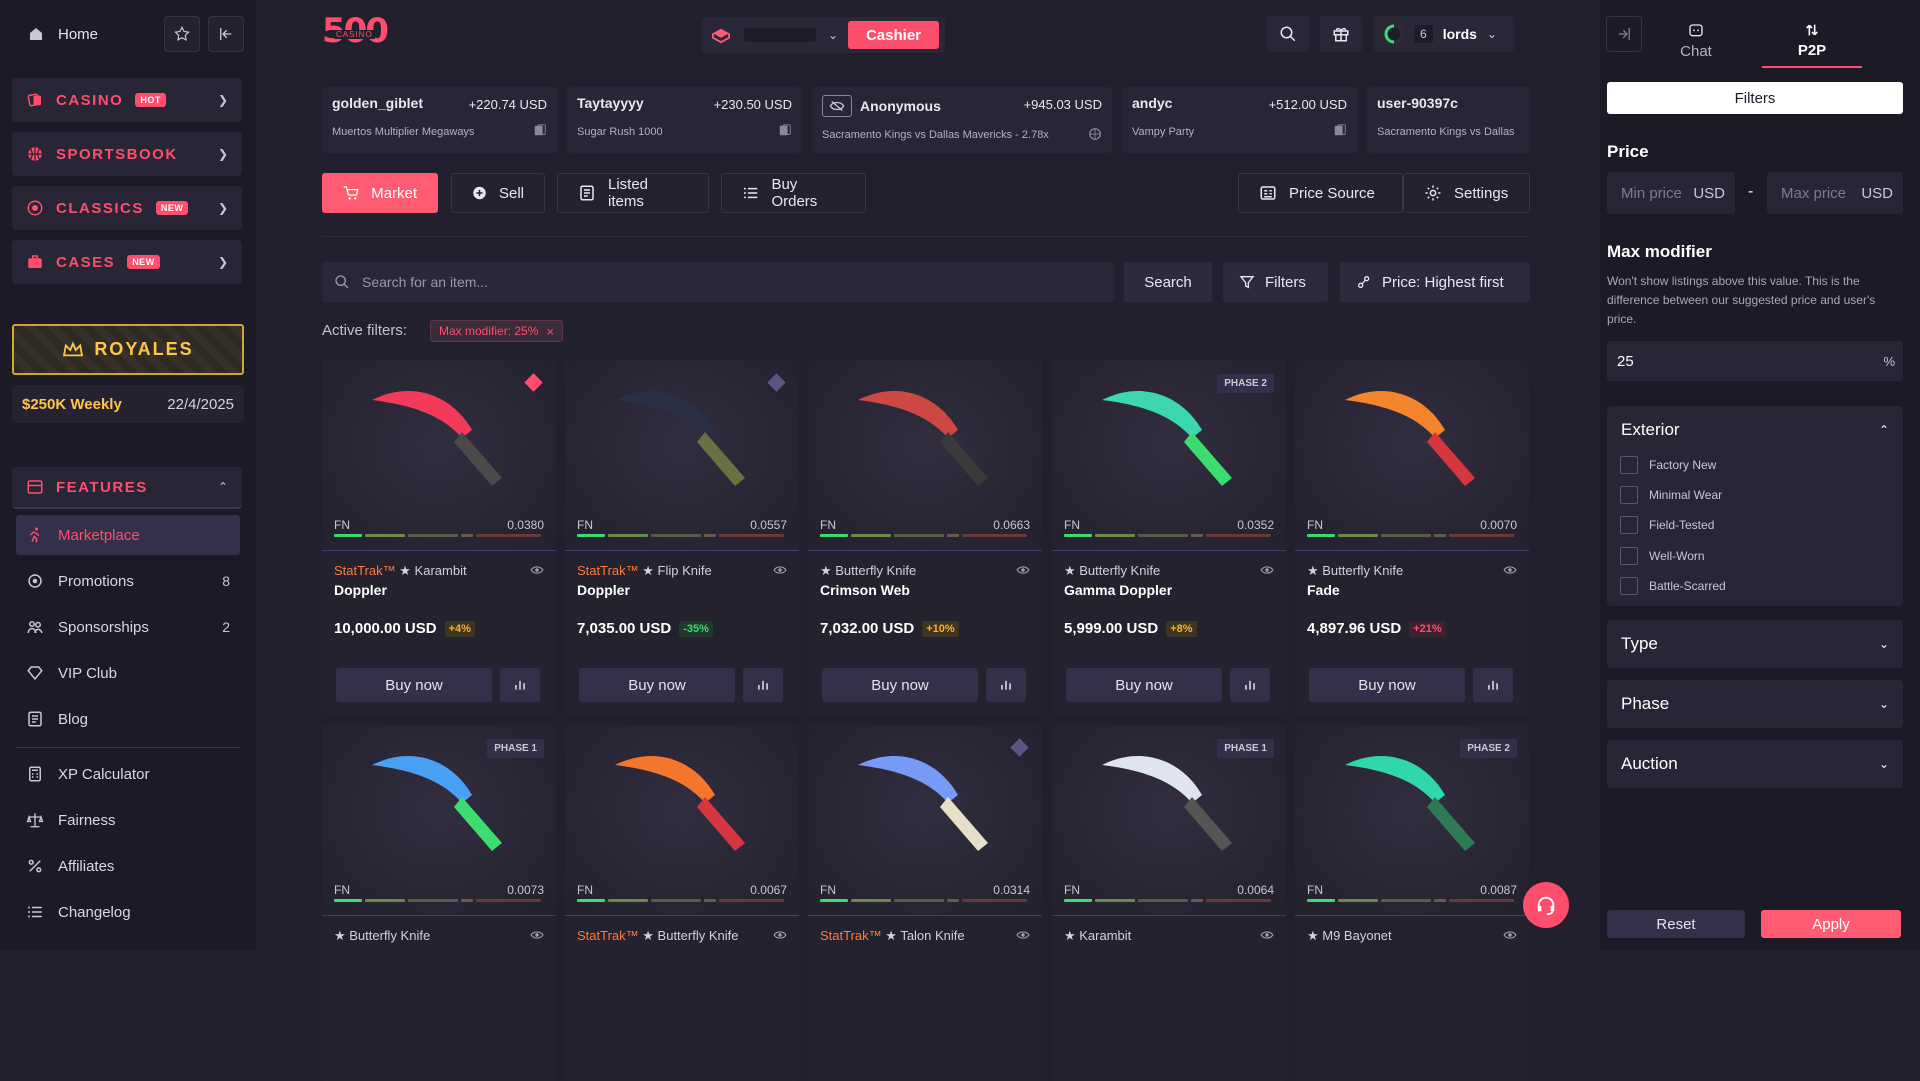 The height and width of the screenshot is (1081, 1920). I want to click on collapse-sidebar-button, so click(226, 34).